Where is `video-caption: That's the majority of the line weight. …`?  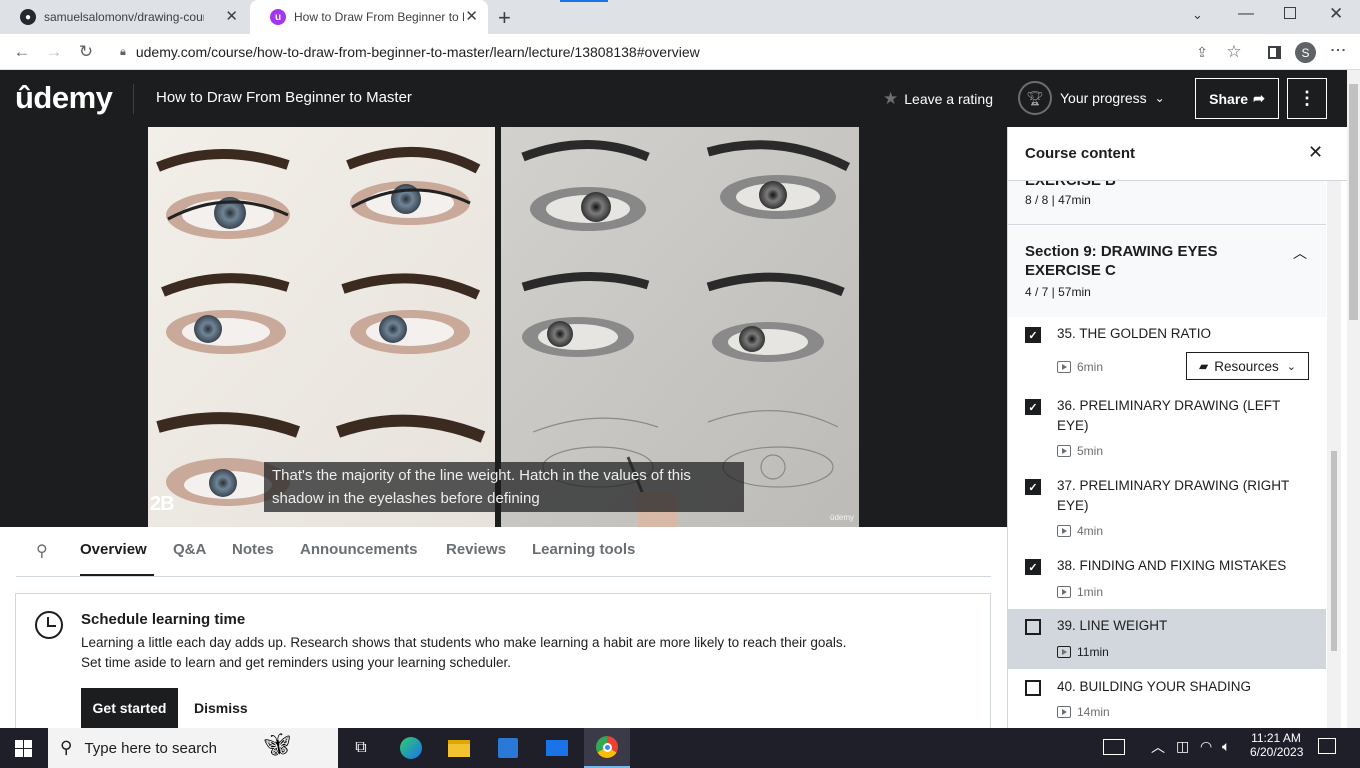 video-caption: That's the majority of the line weight. … is located at coordinates (504, 487).